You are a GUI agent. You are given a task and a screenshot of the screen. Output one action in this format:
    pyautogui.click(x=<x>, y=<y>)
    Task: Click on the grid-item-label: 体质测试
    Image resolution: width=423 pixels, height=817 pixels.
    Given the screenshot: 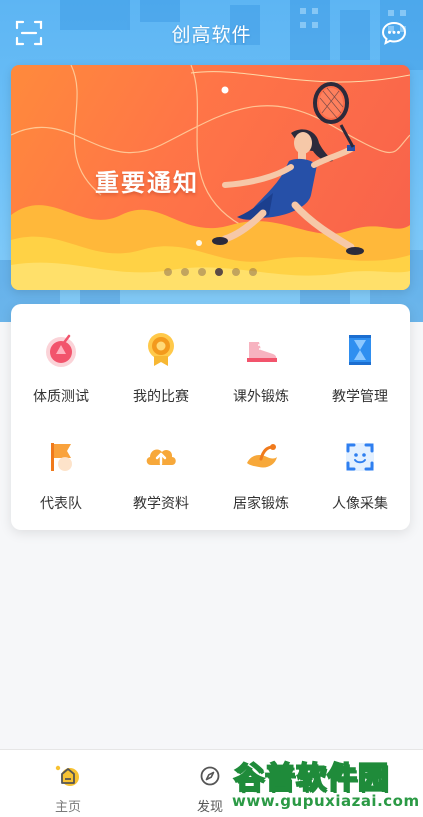 What is the action you would take?
    pyautogui.click(x=61, y=397)
    